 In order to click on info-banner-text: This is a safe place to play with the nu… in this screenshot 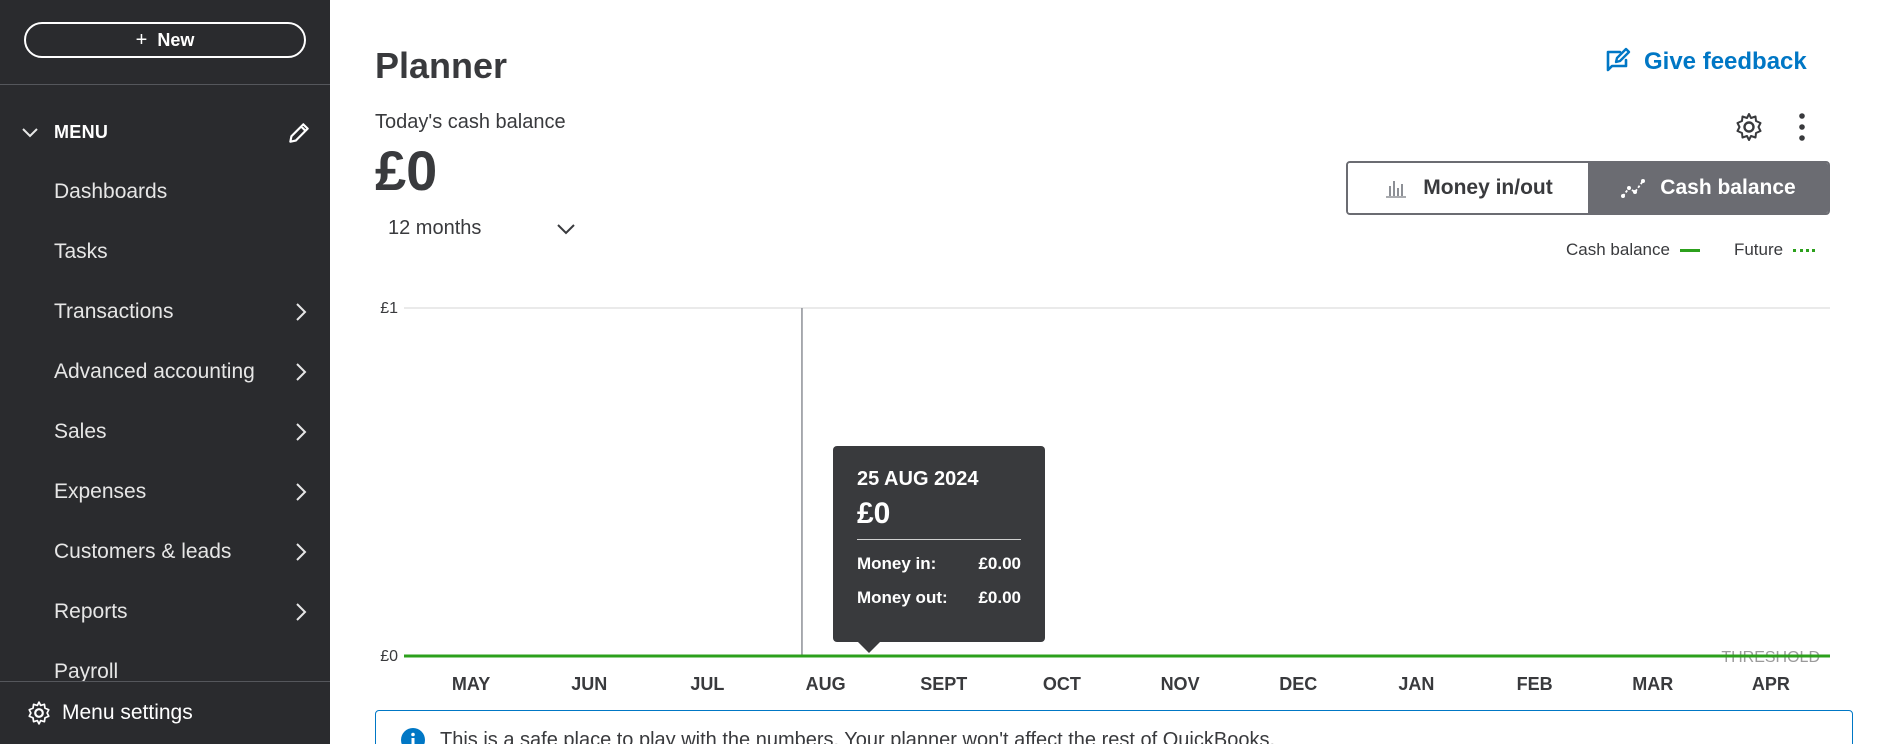, I will do `click(858, 736)`.